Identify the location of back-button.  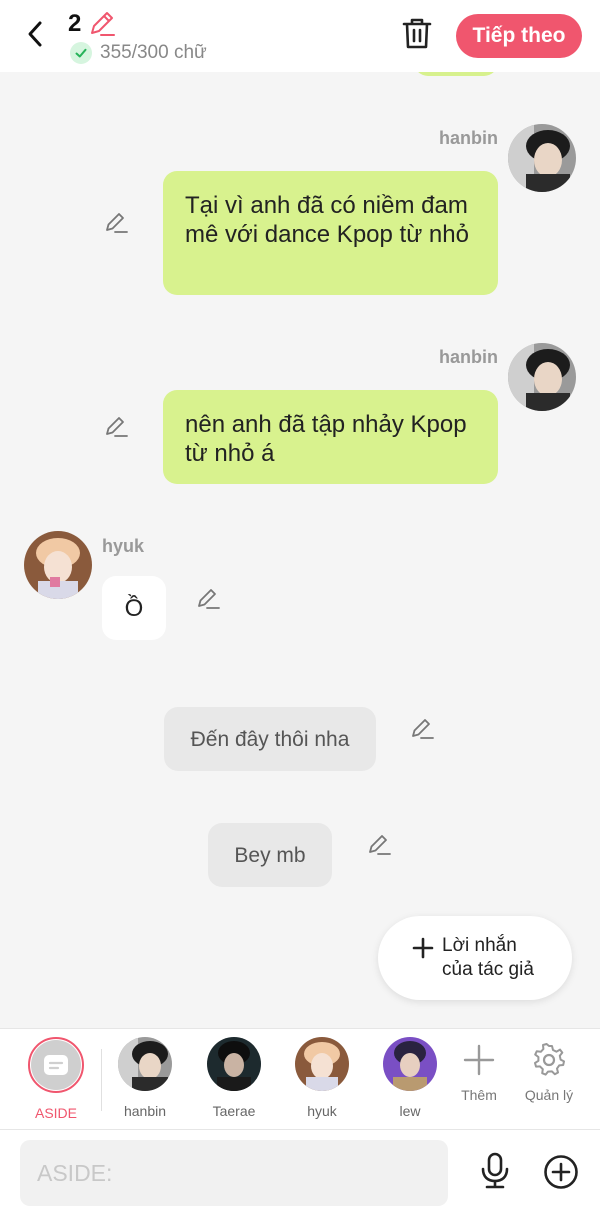
(35, 34).